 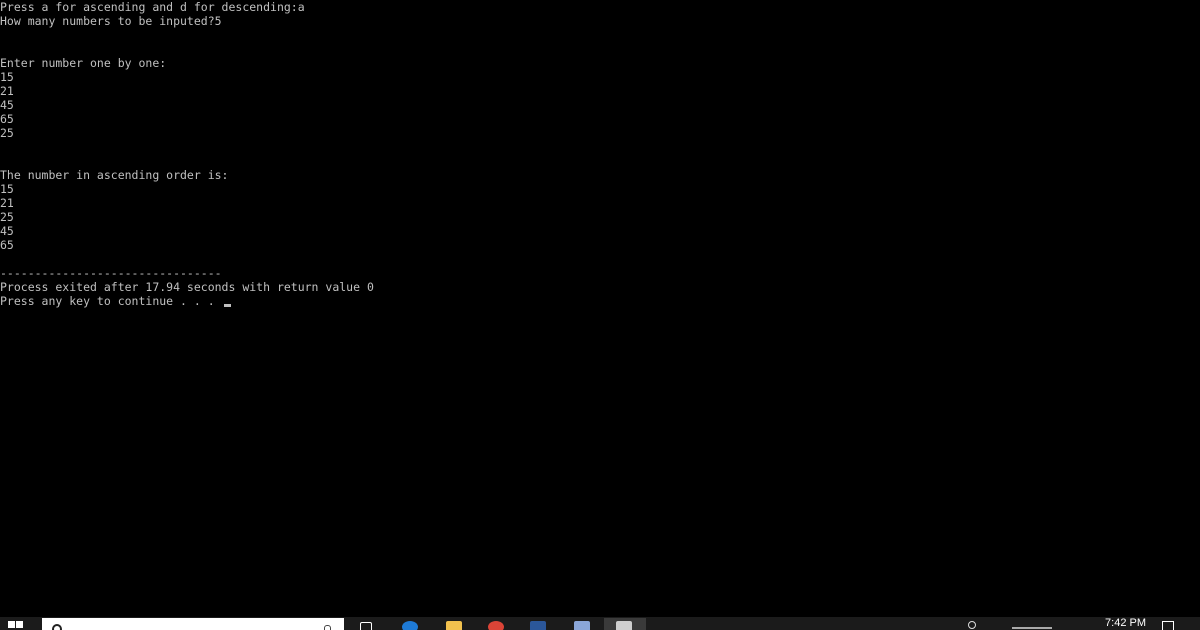 I want to click on console-app-icon, so click(x=624, y=625).